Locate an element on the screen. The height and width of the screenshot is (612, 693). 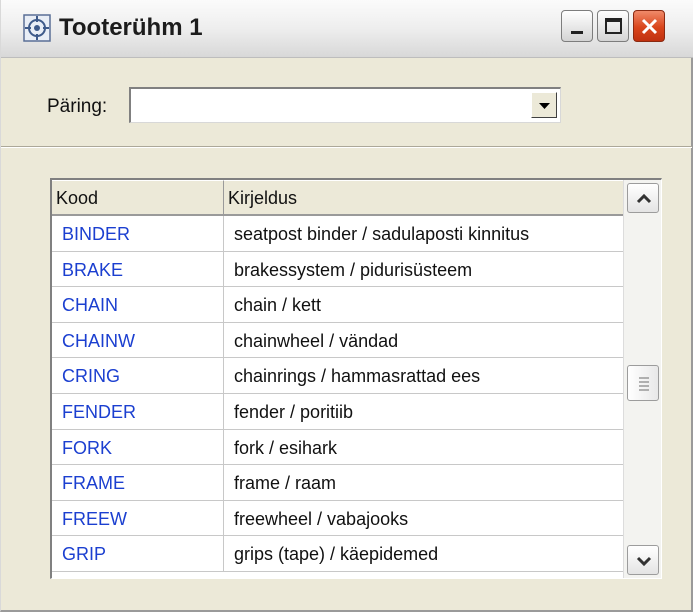
table-row: CHAINW chainwheel / vändad is located at coordinates (338, 340).